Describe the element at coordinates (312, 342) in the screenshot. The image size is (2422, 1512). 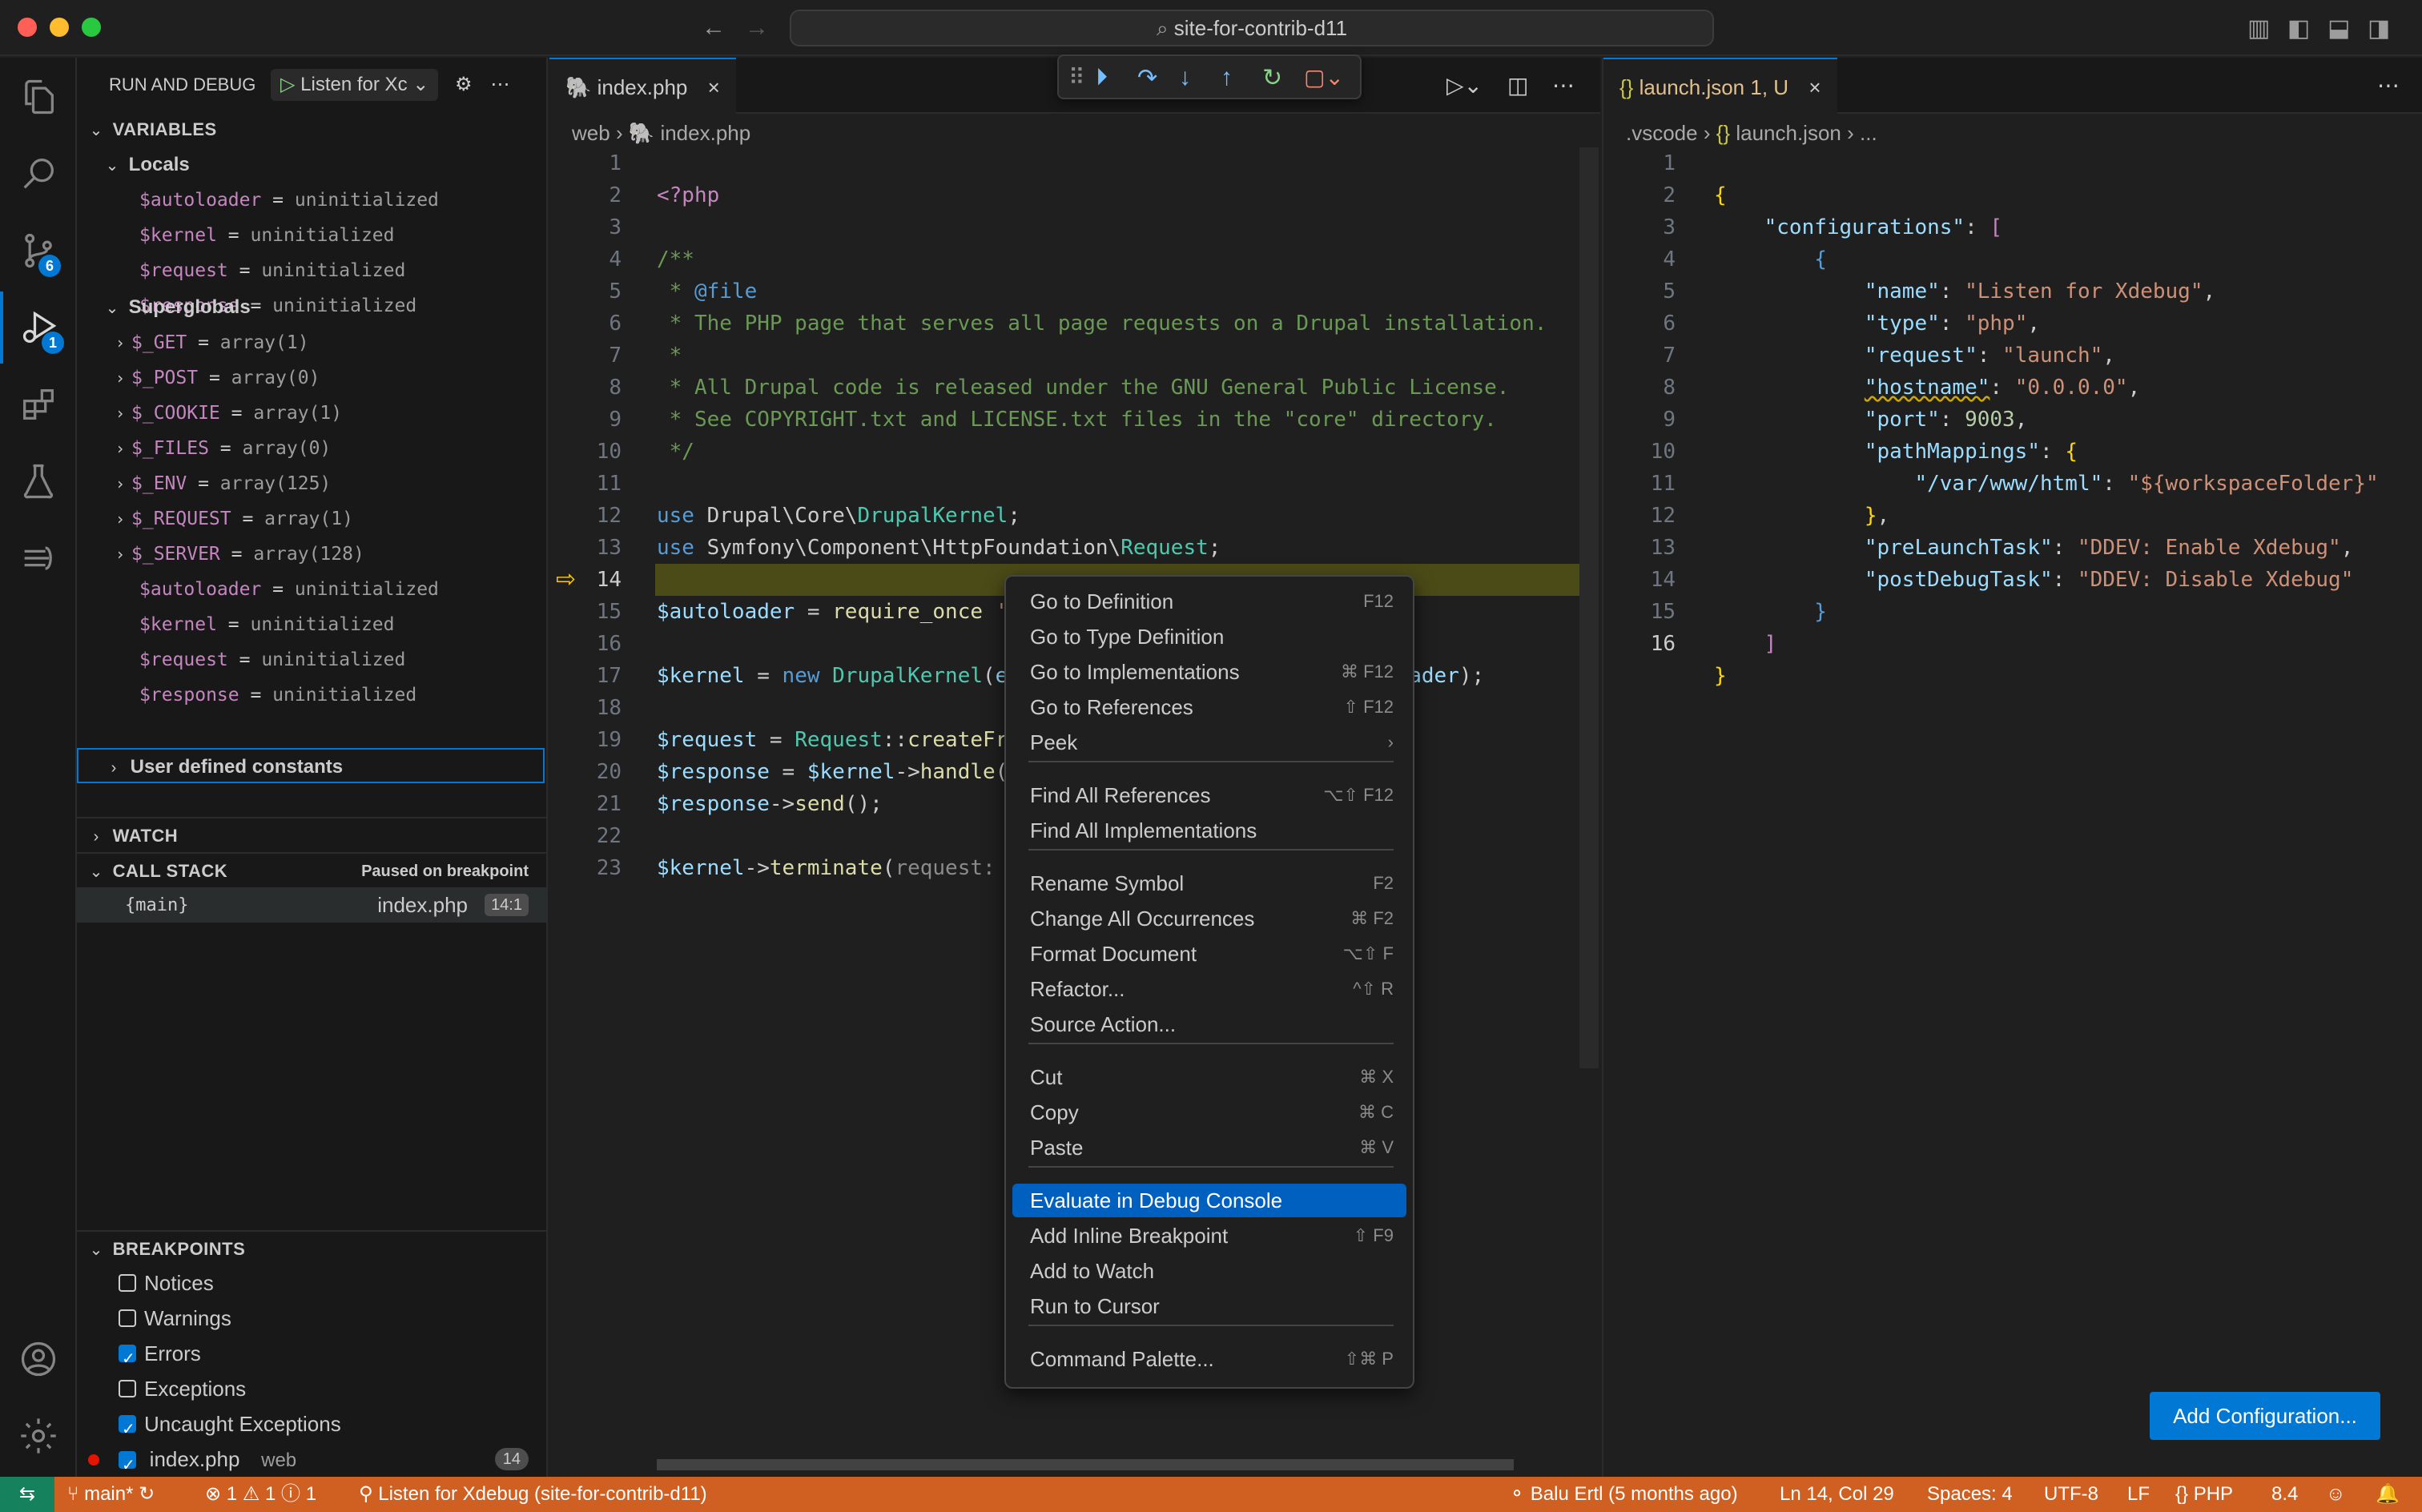
I see `superglobal-row: › $_GET = array(1)` at that location.